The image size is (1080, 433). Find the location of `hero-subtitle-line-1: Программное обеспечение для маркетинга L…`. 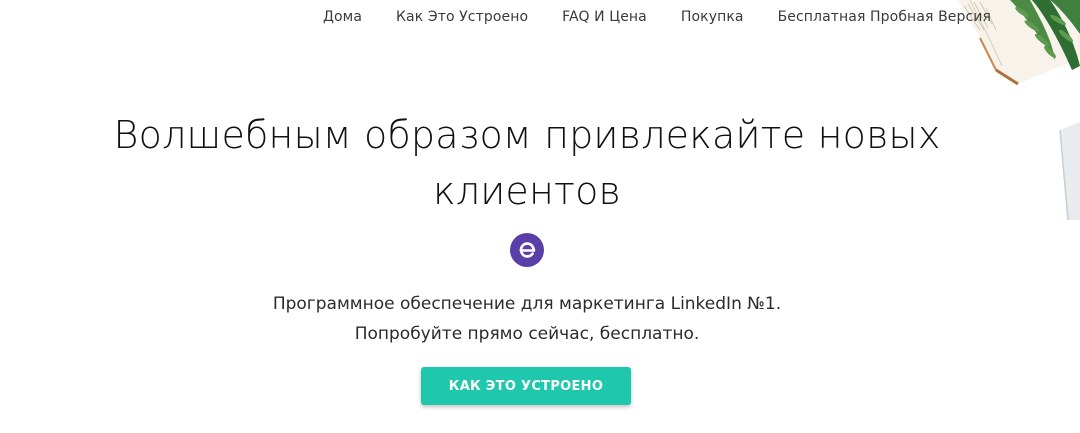

hero-subtitle-line-1: Программное обеспечение для маркетинга L… is located at coordinates (527, 304).